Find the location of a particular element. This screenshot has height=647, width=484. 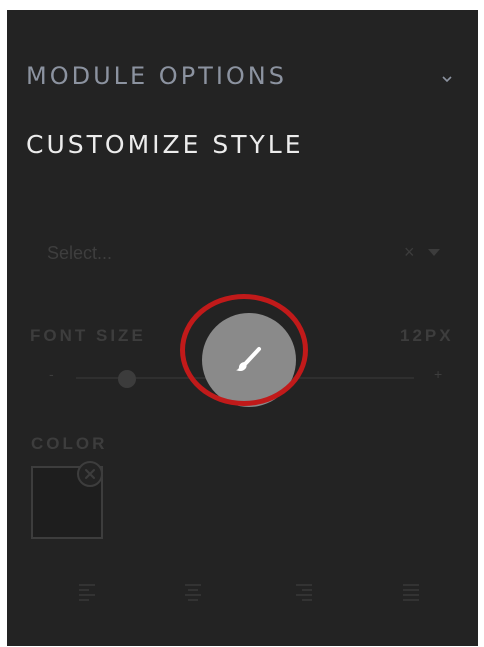

align-justify-icon is located at coordinates (411, 593).